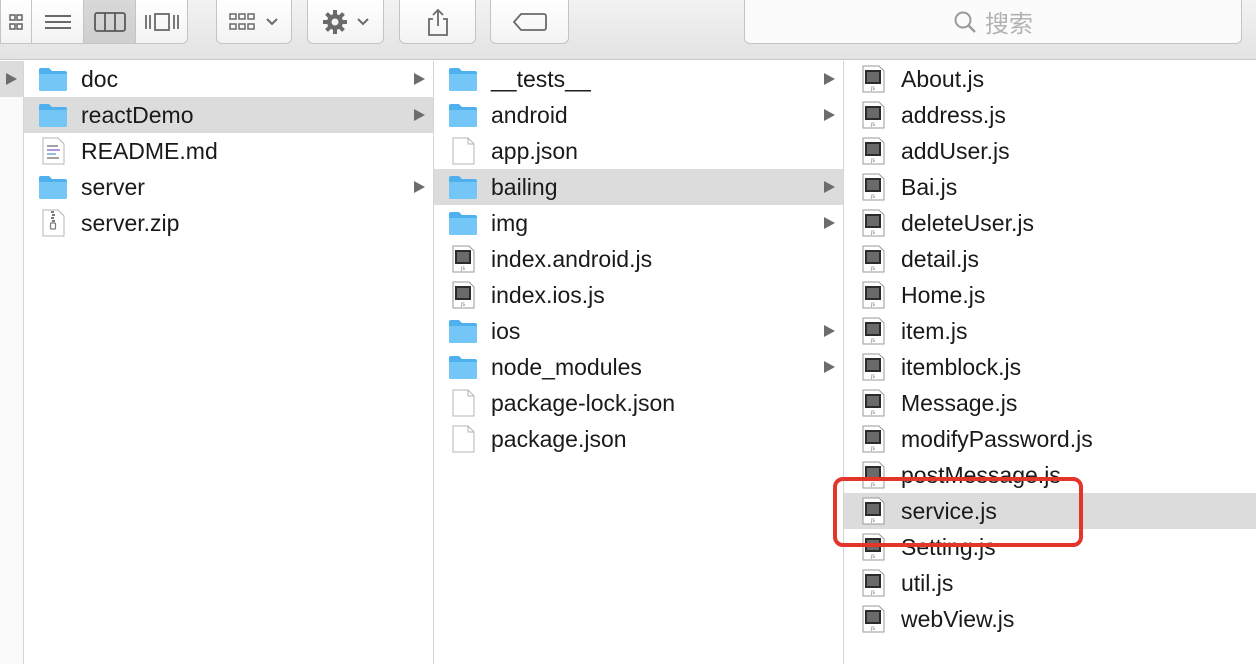 The height and width of the screenshot is (664, 1256). I want to click on cover-flow-view-button, so click(162, 22).